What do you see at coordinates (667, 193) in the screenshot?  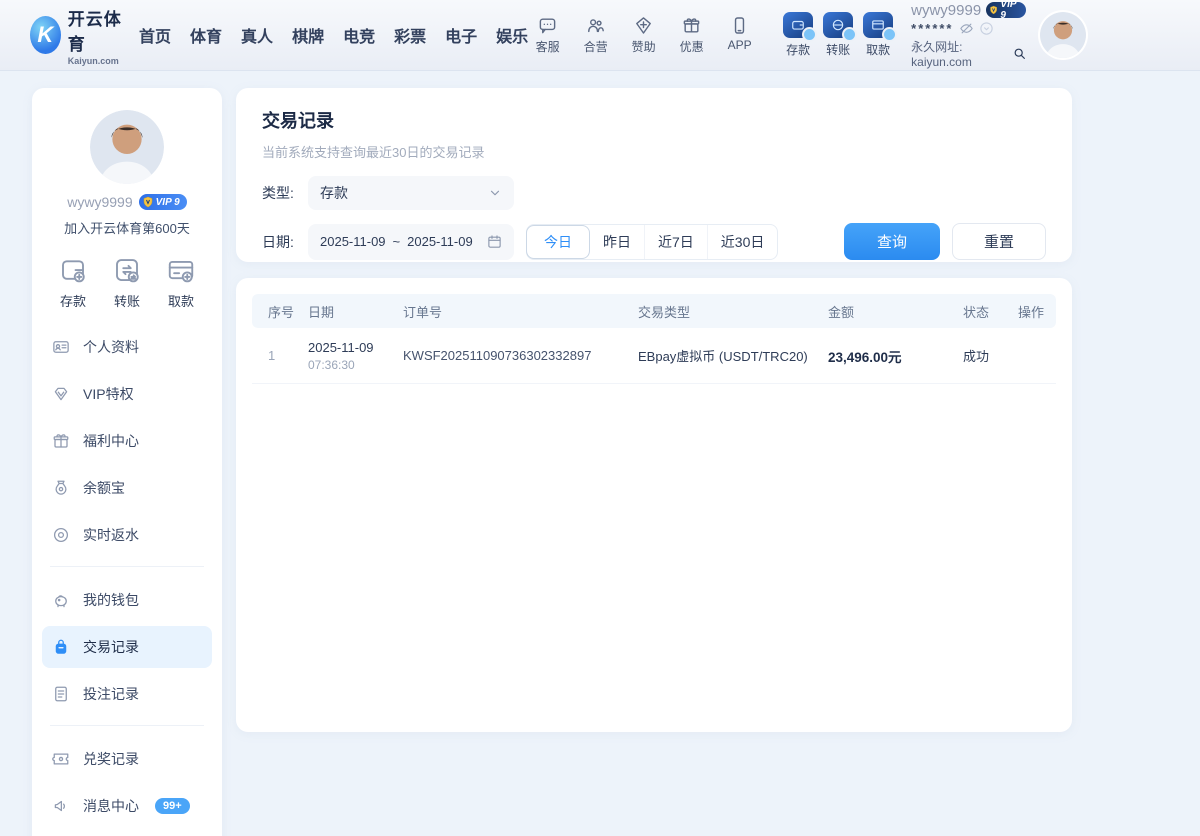 I see `type-filter-row: 类型: 存款` at bounding box center [667, 193].